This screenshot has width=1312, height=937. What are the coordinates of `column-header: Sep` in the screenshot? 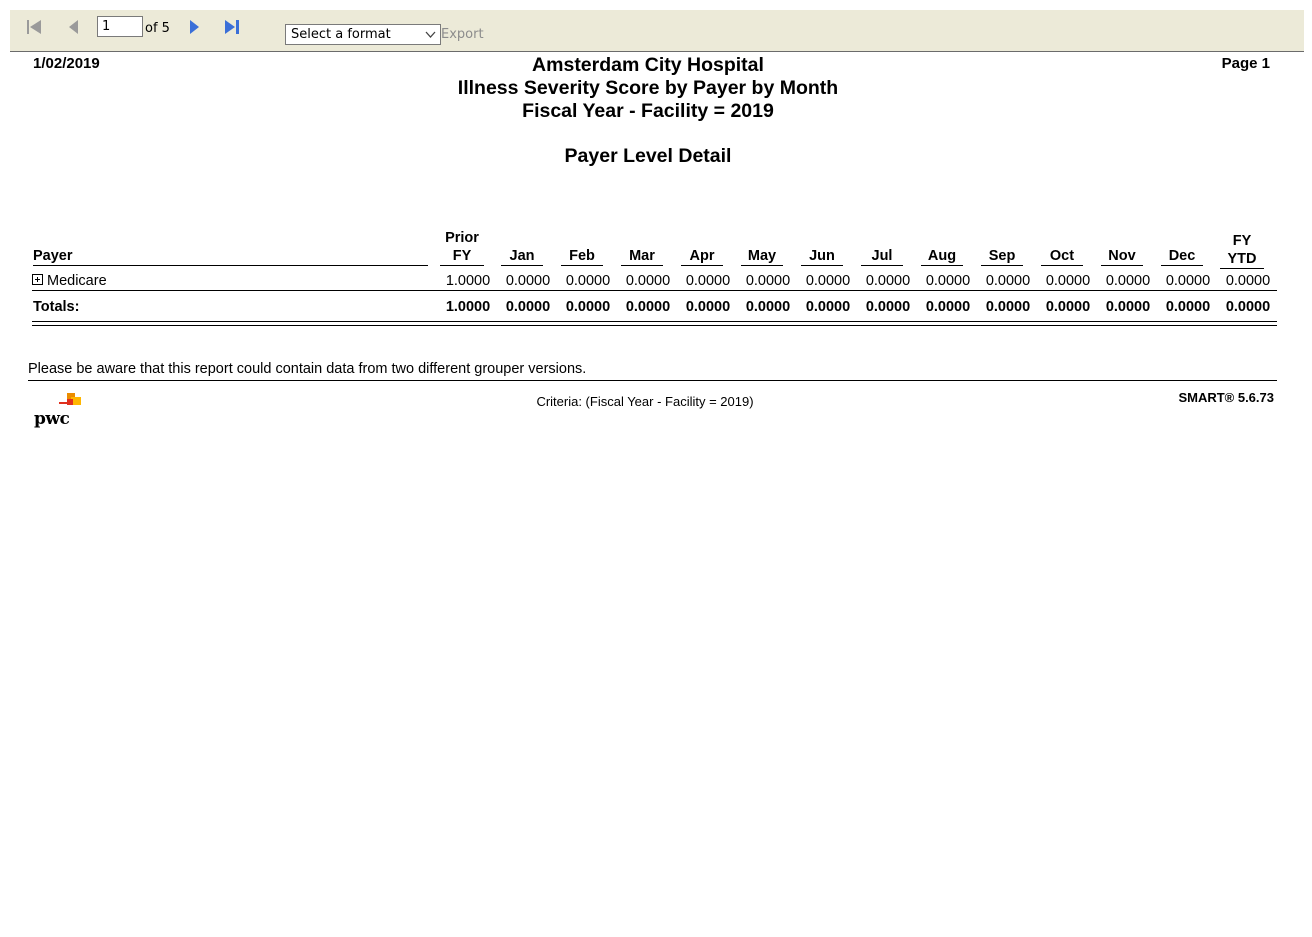 It's located at (1002, 256).